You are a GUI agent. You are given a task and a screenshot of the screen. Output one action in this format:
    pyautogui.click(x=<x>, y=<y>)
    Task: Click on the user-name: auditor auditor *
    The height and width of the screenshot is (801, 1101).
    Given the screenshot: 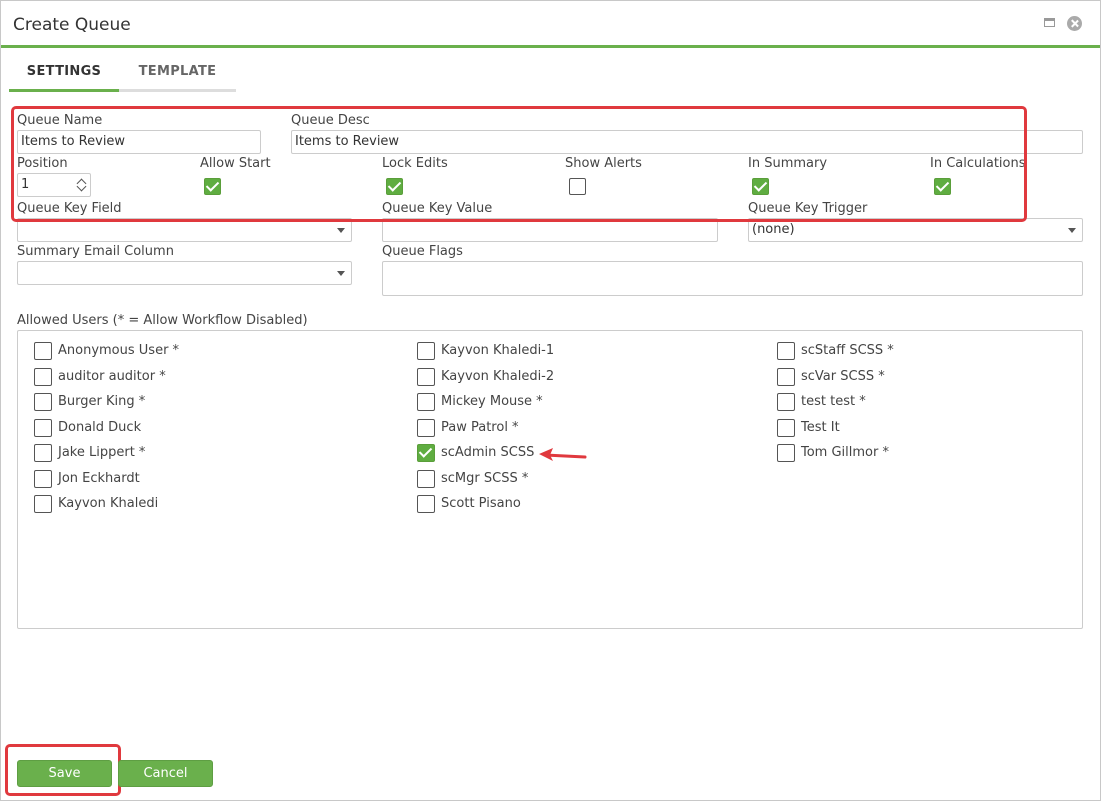 What is the action you would take?
    pyautogui.click(x=112, y=376)
    